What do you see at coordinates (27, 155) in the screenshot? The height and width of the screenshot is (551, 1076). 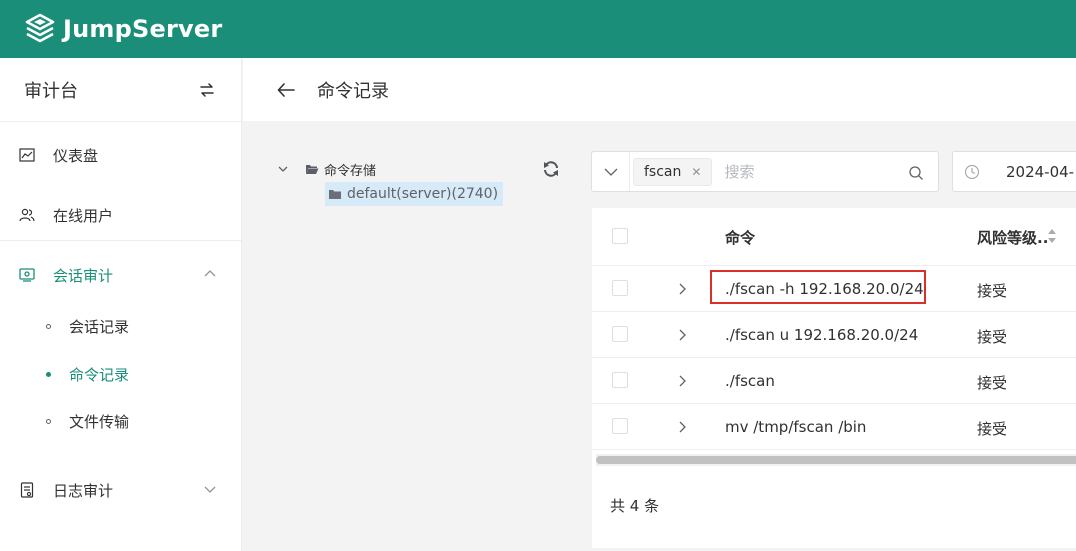 I see `chart-icon` at bounding box center [27, 155].